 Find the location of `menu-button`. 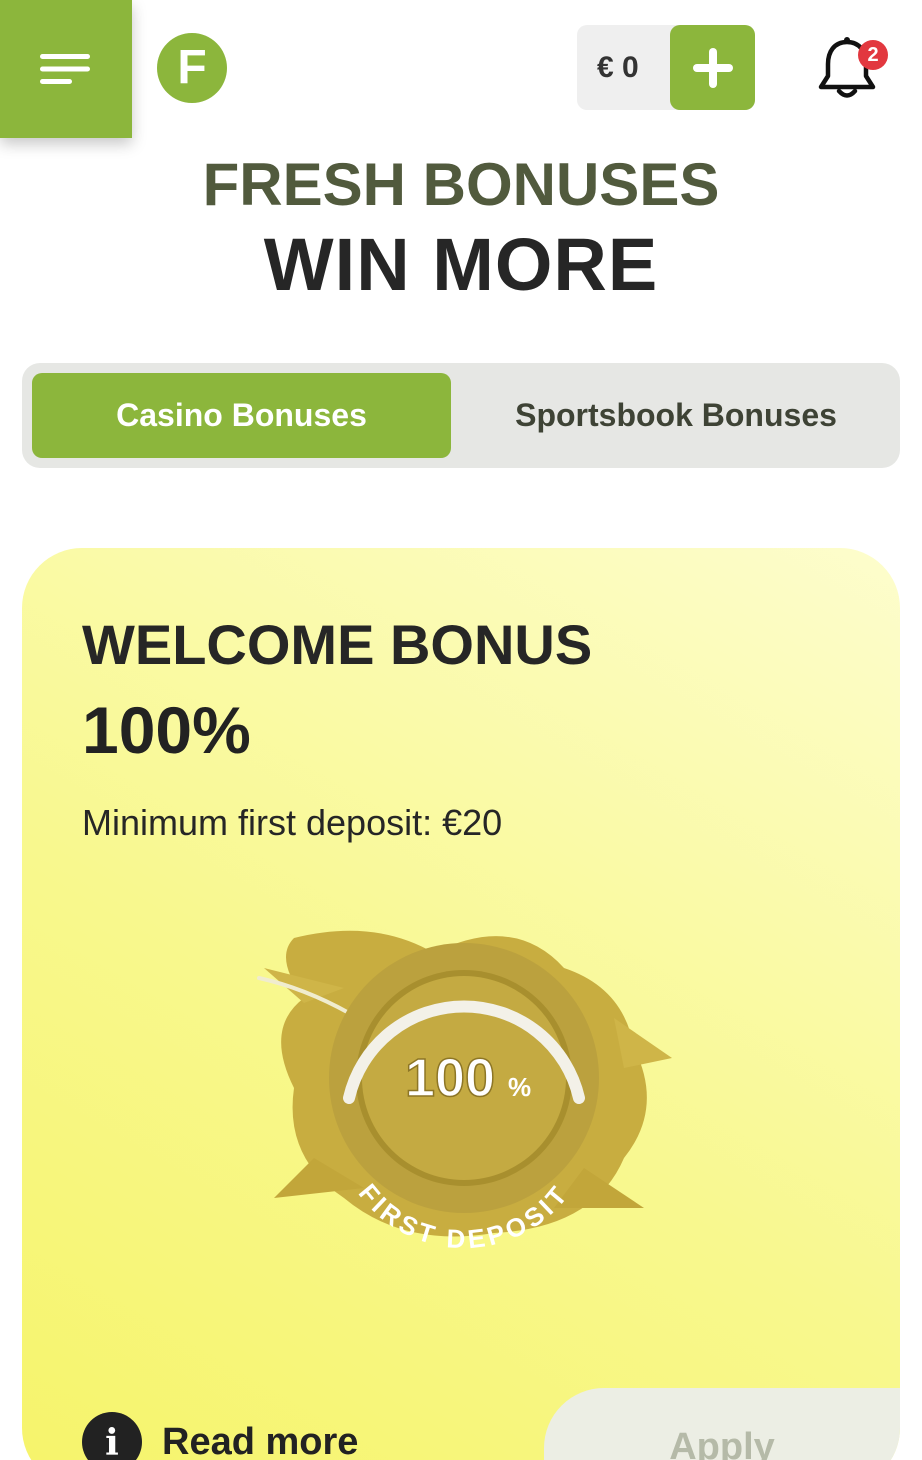

menu-button is located at coordinates (66, 69).